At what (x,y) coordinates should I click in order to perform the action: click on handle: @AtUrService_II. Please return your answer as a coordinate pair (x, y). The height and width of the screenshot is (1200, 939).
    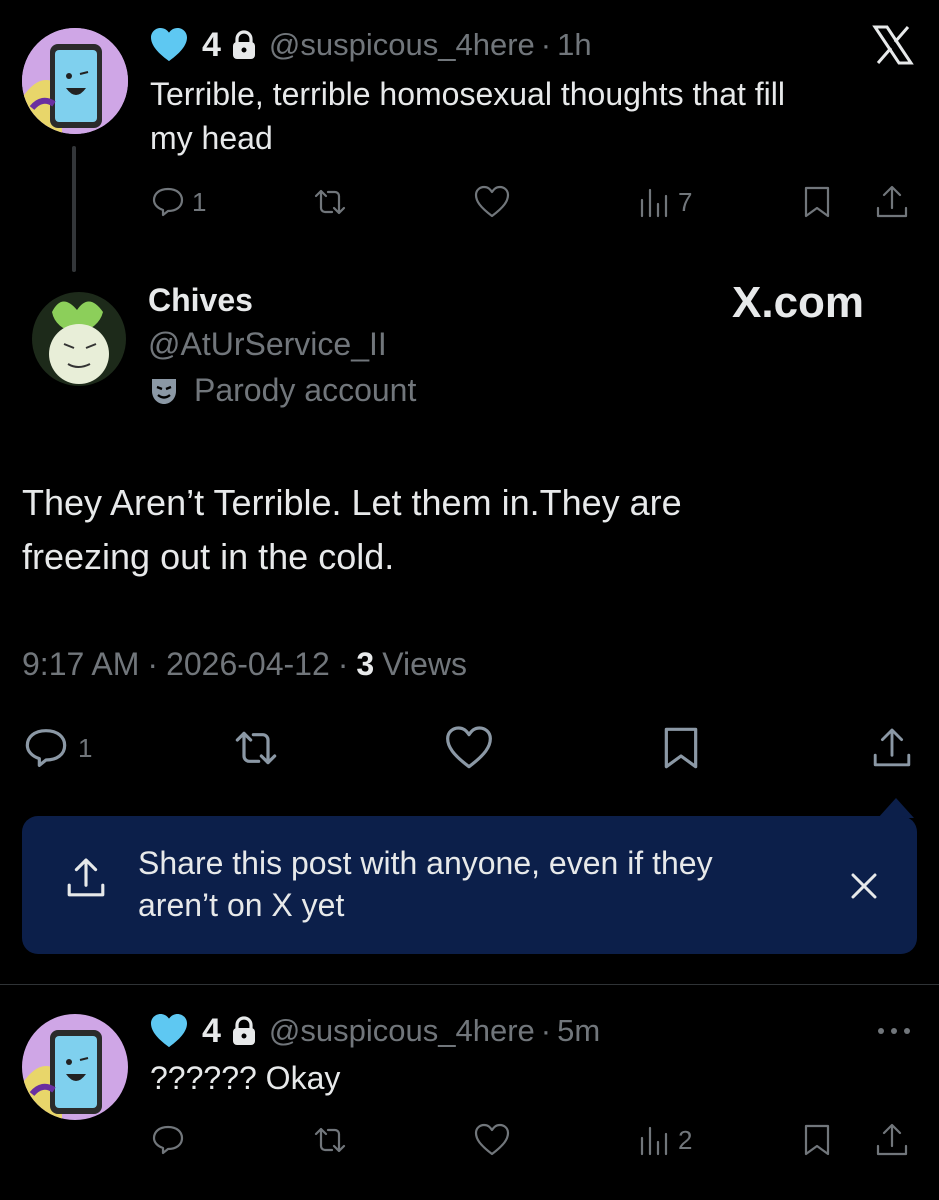
    Looking at the image, I should click on (267, 344).